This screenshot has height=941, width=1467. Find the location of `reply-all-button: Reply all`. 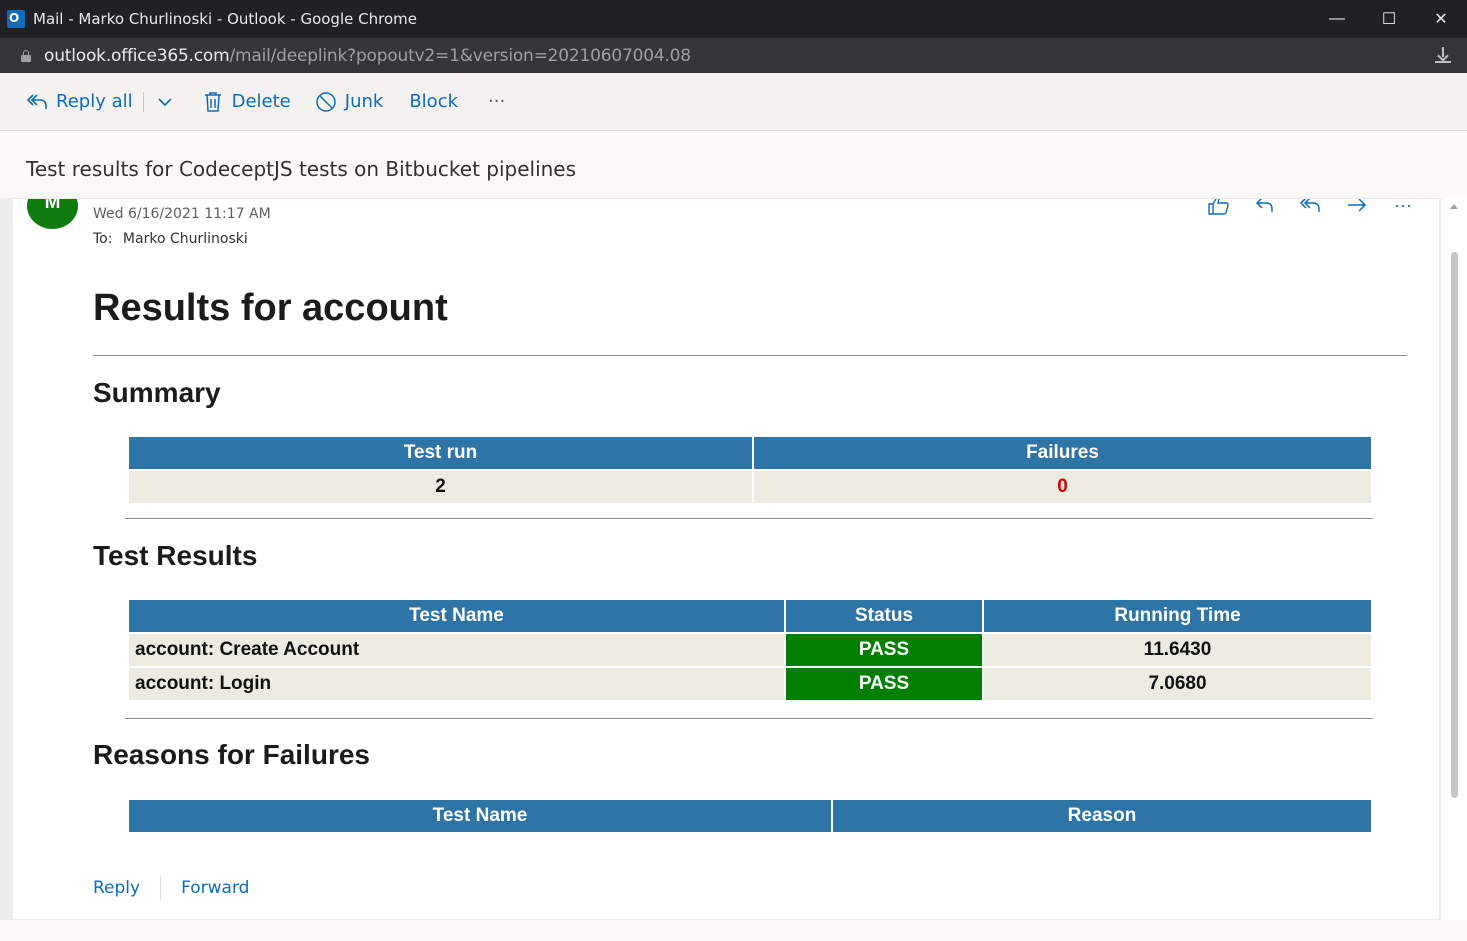

reply-all-button: Reply all is located at coordinates (79, 102).